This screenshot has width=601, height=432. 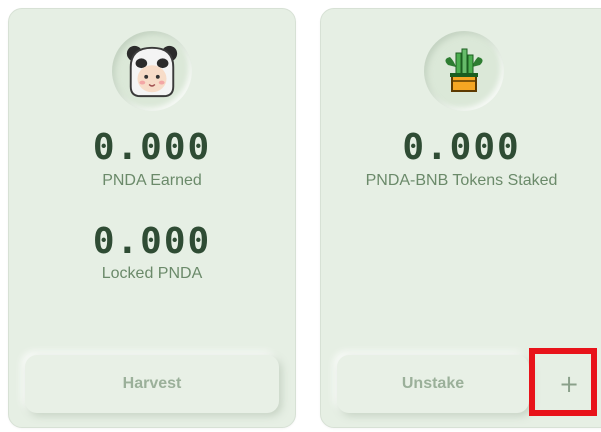 What do you see at coordinates (433, 384) in the screenshot?
I see `unstake-button: Unstake` at bounding box center [433, 384].